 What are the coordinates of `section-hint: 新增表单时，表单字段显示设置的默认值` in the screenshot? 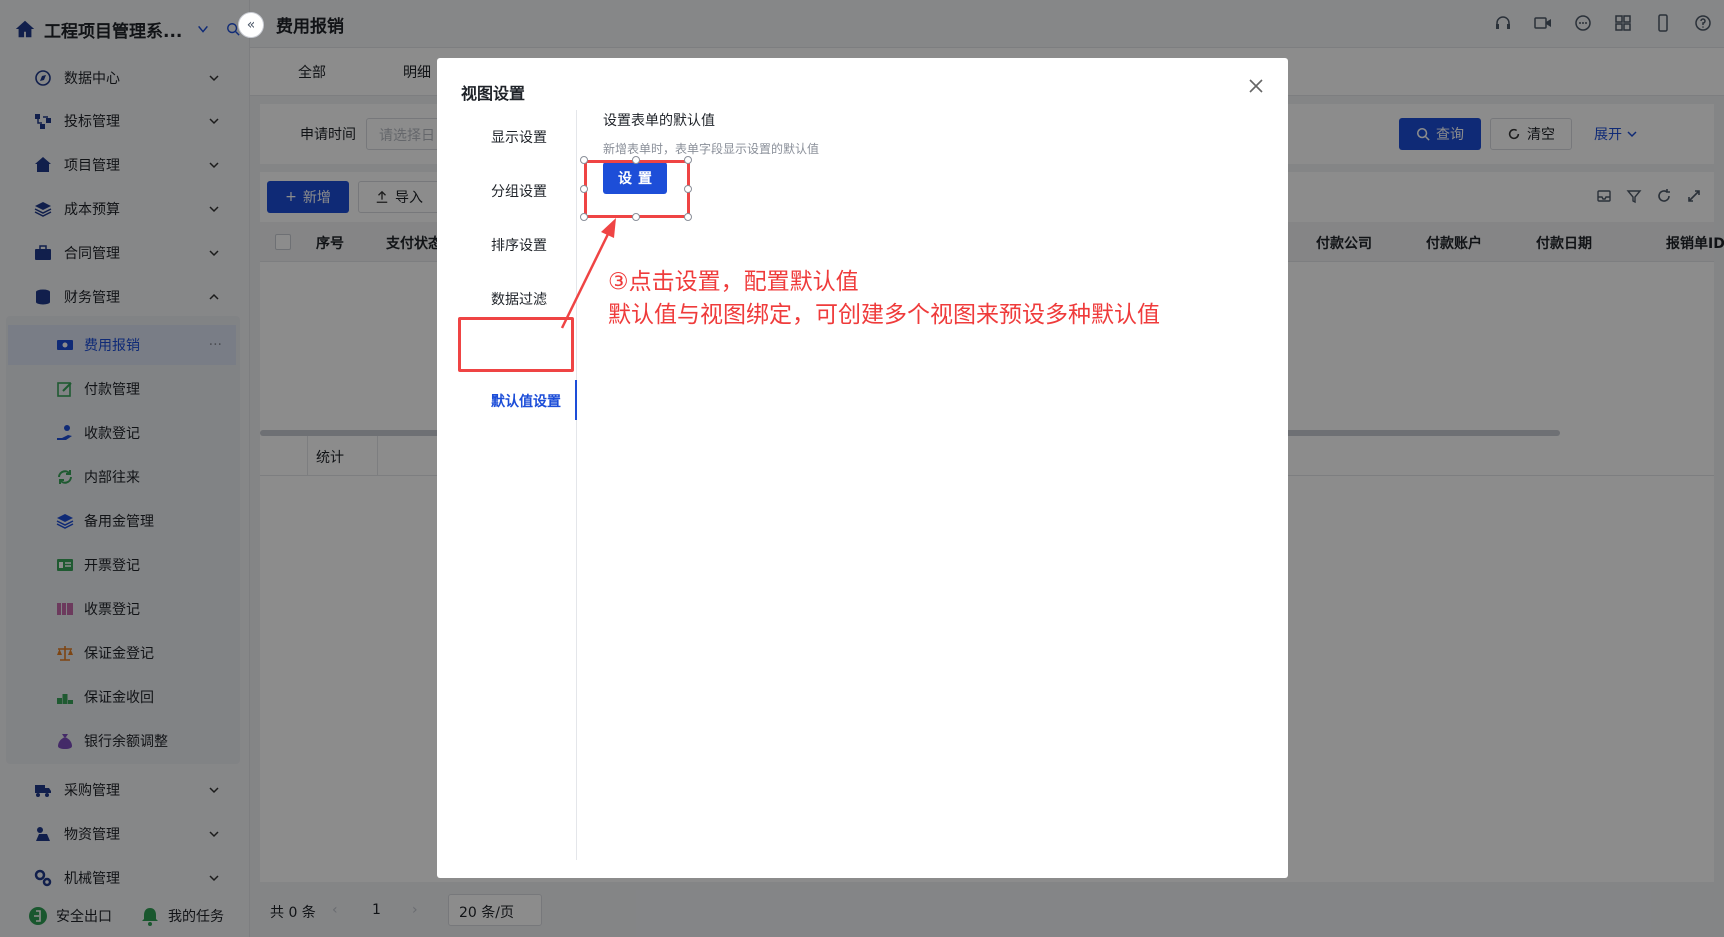 It's located at (711, 149).